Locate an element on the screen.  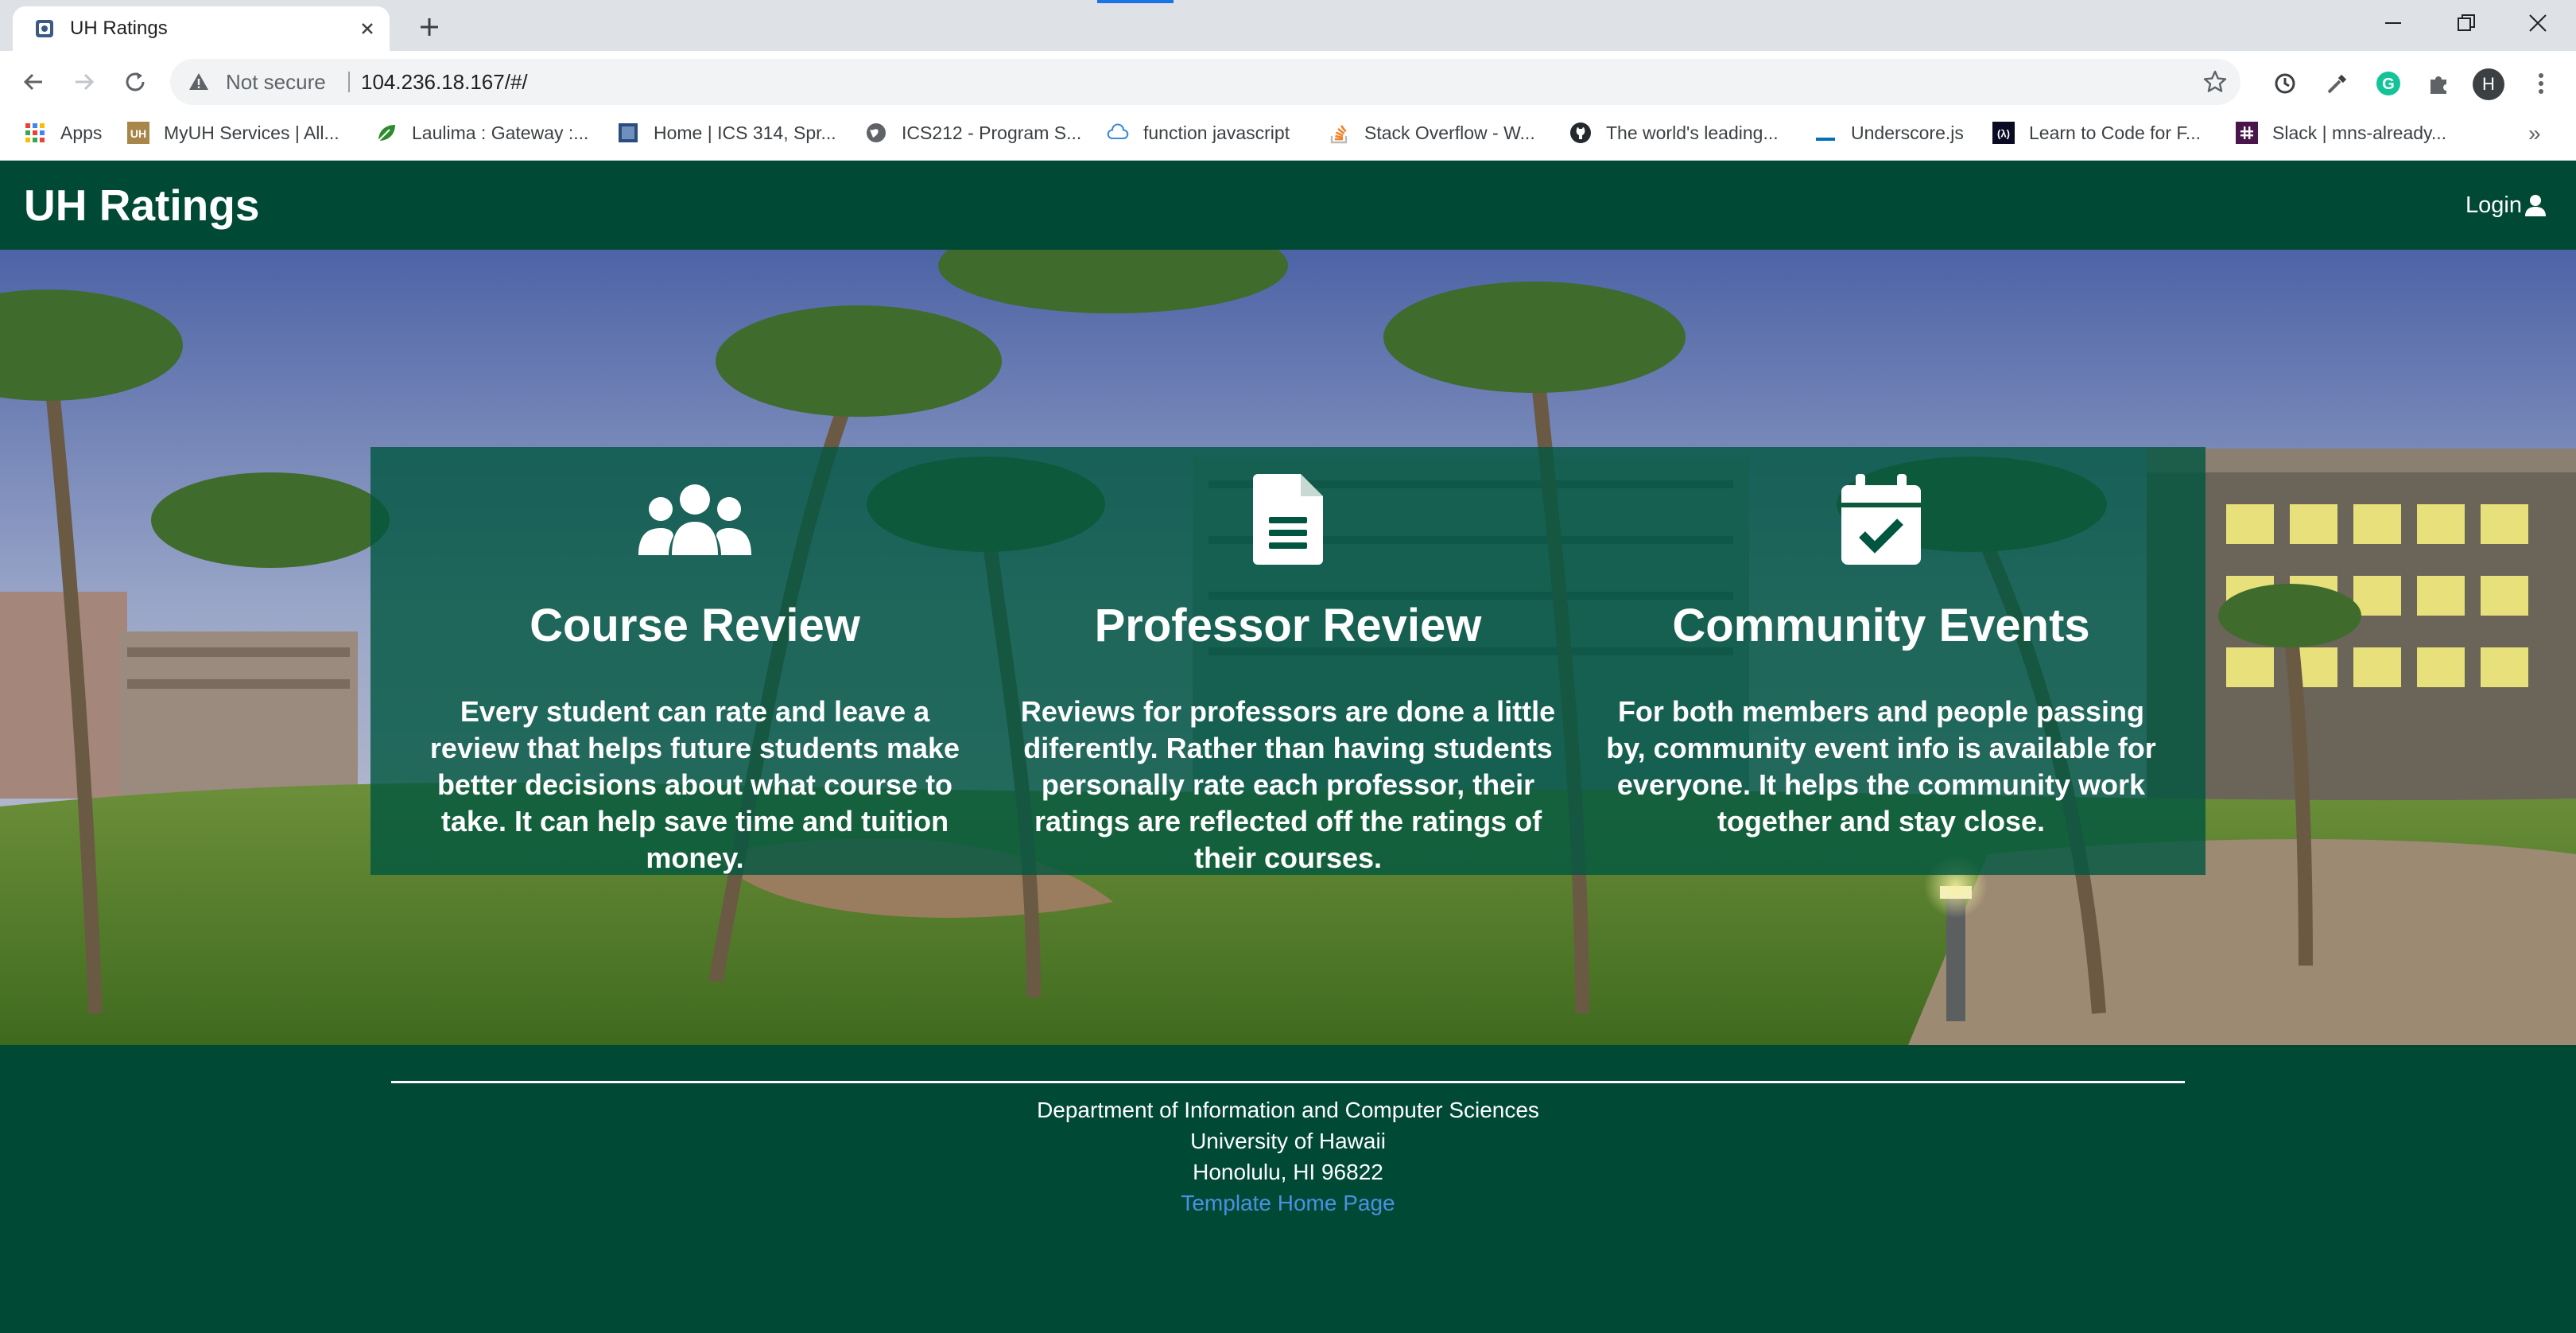
eyedropper-extension-icon is located at coordinates (2337, 83).